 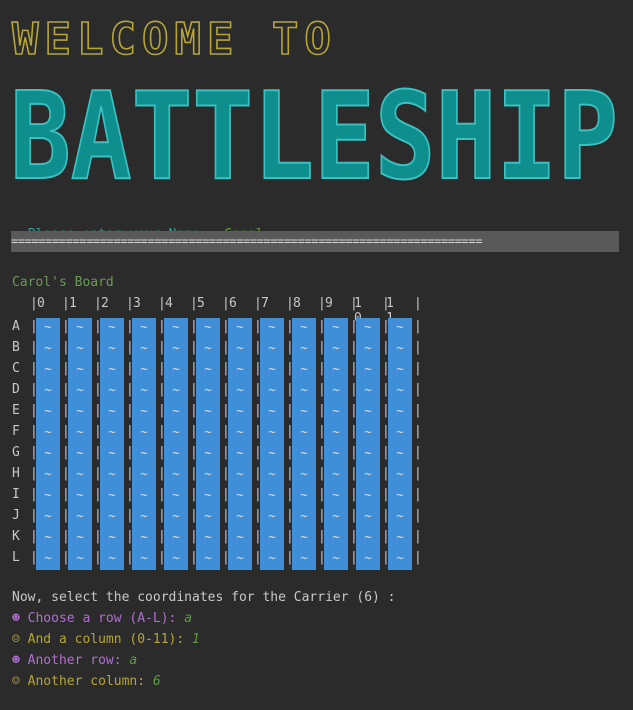 What do you see at coordinates (63, 282) in the screenshot?
I see `board-title: Carol's Board` at bounding box center [63, 282].